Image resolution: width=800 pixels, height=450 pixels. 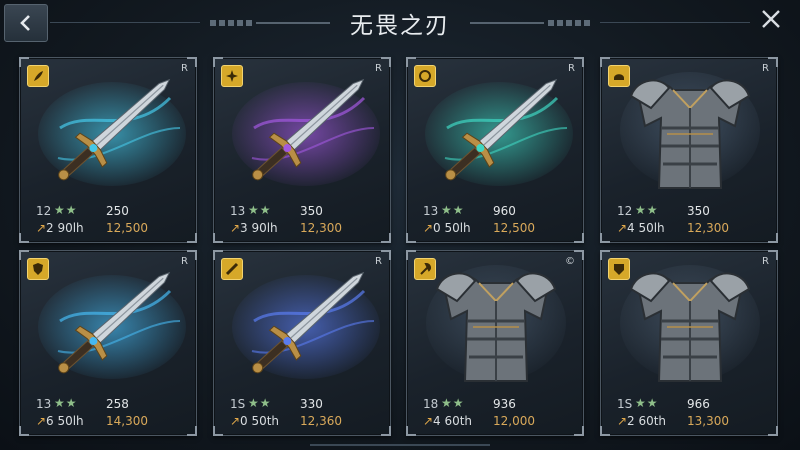 I want to click on item-card: R 13 ★★ 960 ↗ 0 50lh 12,500, so click(x=495, y=150).